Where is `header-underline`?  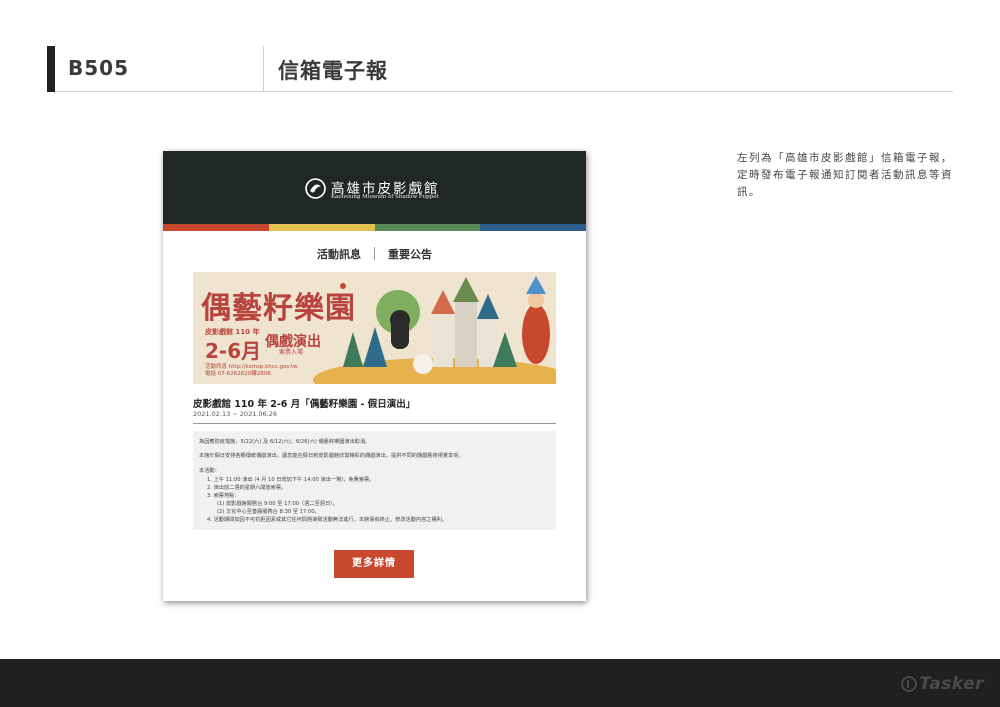
header-underline is located at coordinates (504, 91).